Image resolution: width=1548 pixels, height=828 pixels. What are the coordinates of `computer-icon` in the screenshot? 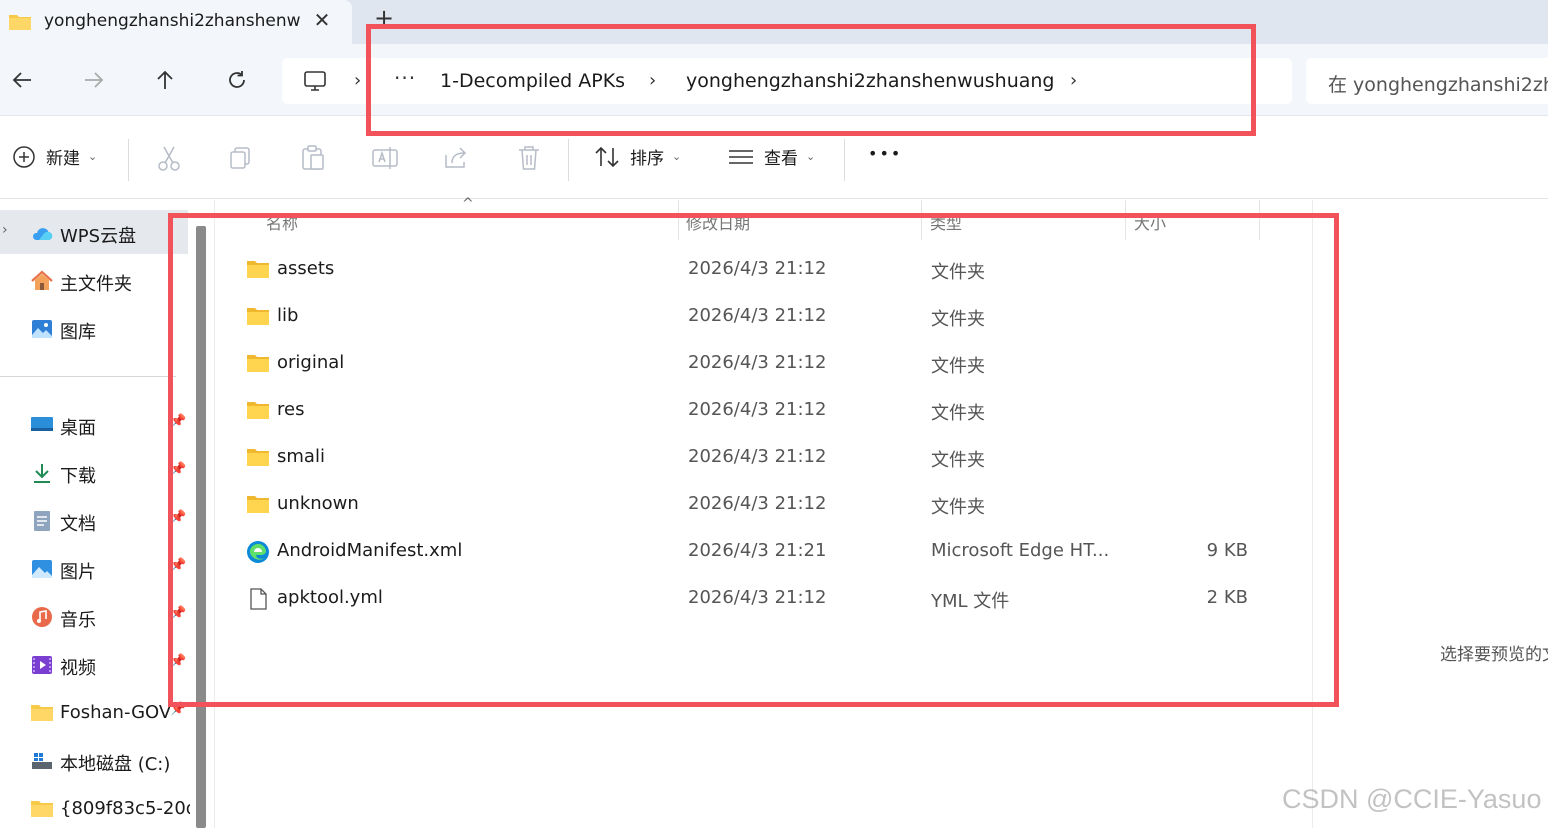 It's located at (315, 83).